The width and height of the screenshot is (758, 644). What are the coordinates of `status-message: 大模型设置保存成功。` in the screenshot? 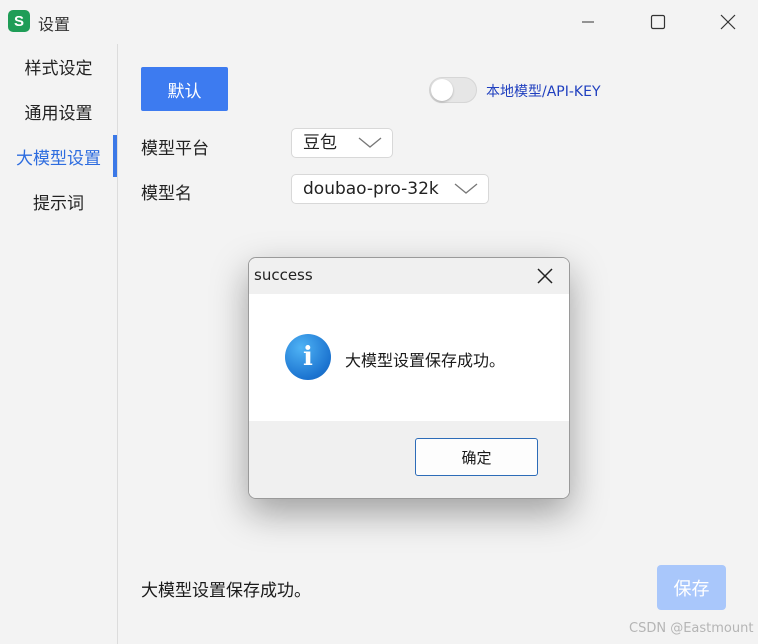 It's located at (226, 591).